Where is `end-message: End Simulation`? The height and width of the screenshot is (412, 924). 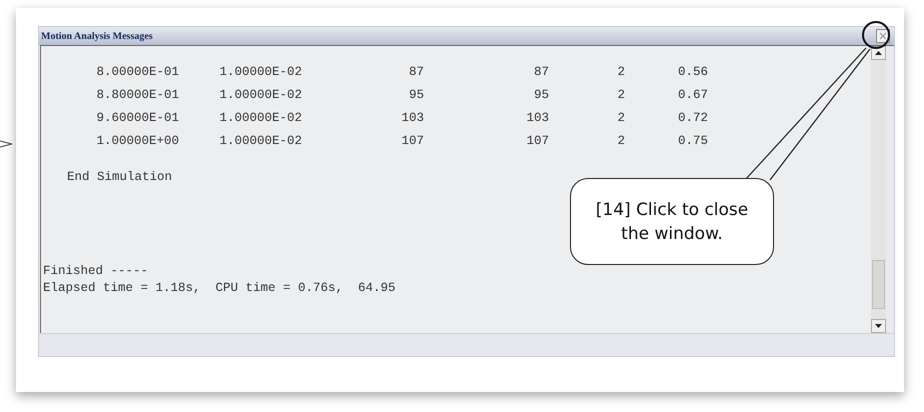 end-message: End Simulation is located at coordinates (120, 178).